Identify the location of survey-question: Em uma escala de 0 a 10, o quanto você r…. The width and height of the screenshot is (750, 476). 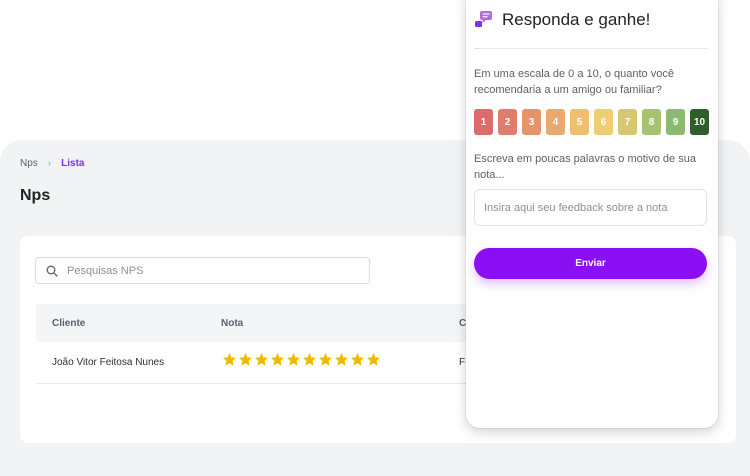
(574, 82).